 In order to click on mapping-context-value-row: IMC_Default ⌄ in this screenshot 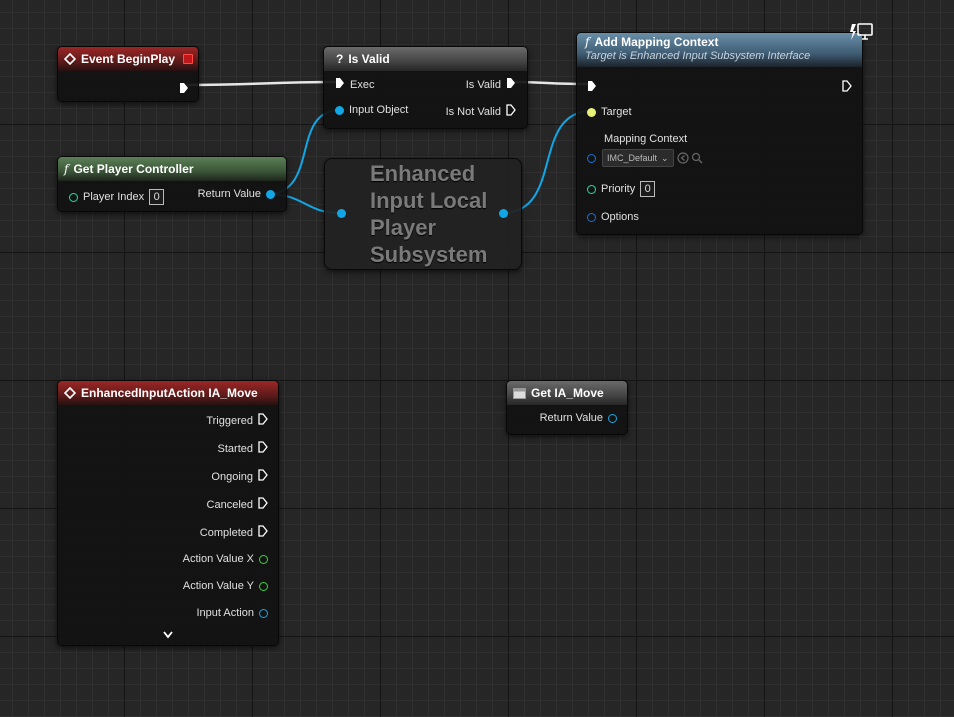, I will do `click(645, 158)`.